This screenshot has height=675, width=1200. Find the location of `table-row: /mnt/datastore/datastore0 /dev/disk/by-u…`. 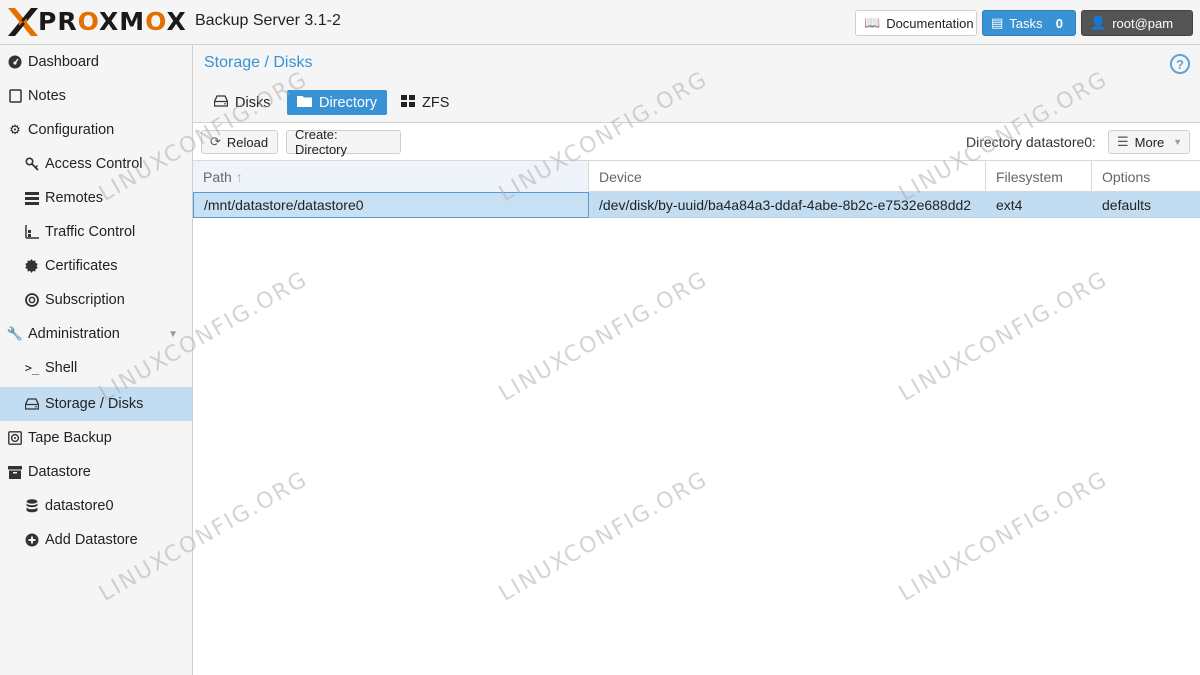

table-row: /mnt/datastore/datastore0 /dev/disk/by-u… is located at coordinates (696, 205).